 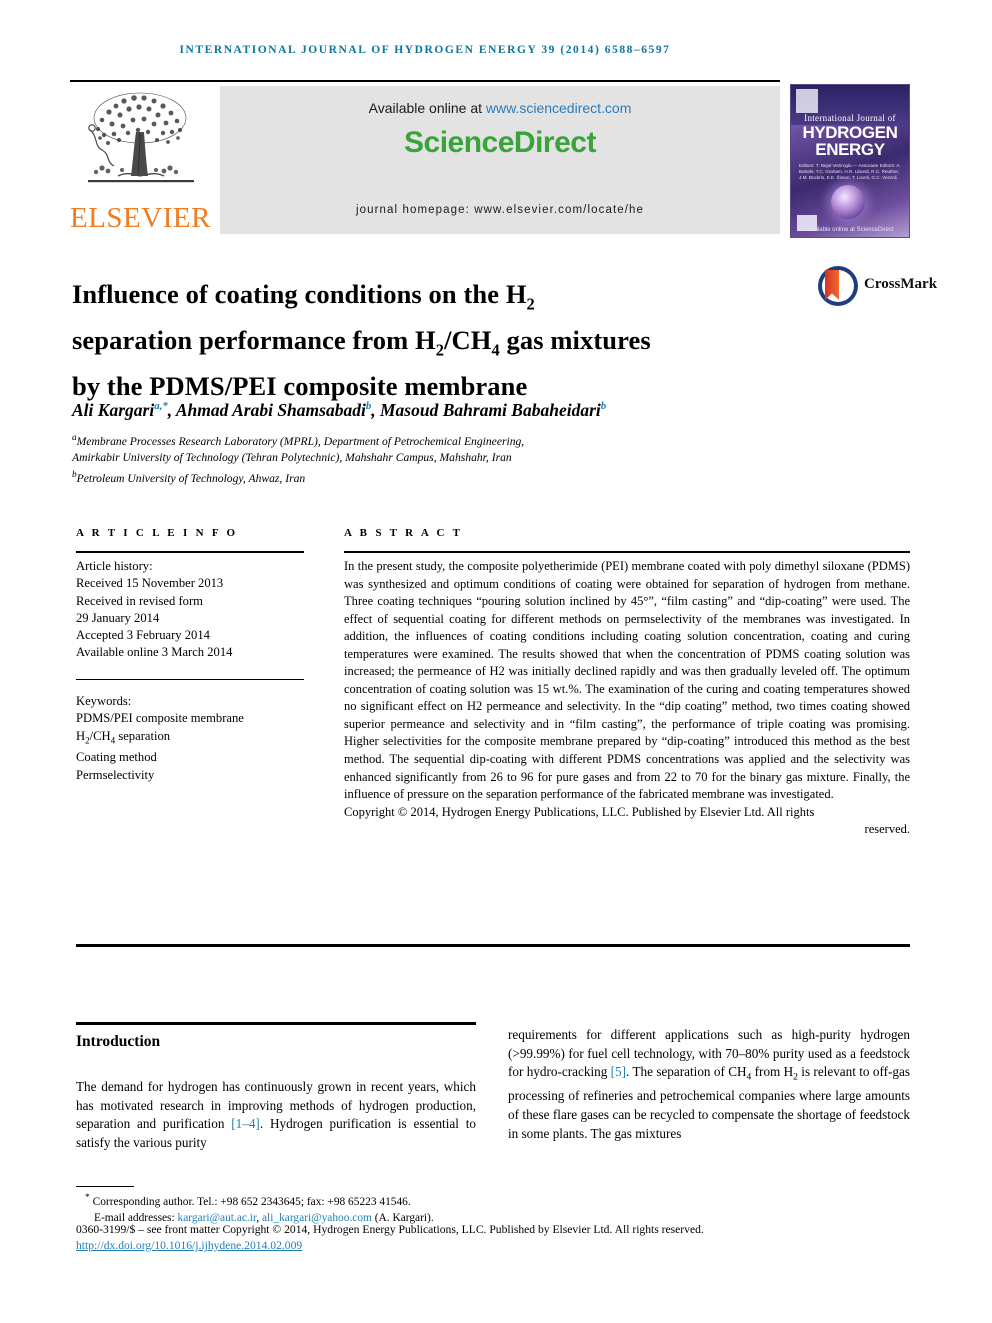 What do you see at coordinates (490, 410) in the screenshot?
I see `author-name-3: Masoud Bahrami Babaheidari` at bounding box center [490, 410].